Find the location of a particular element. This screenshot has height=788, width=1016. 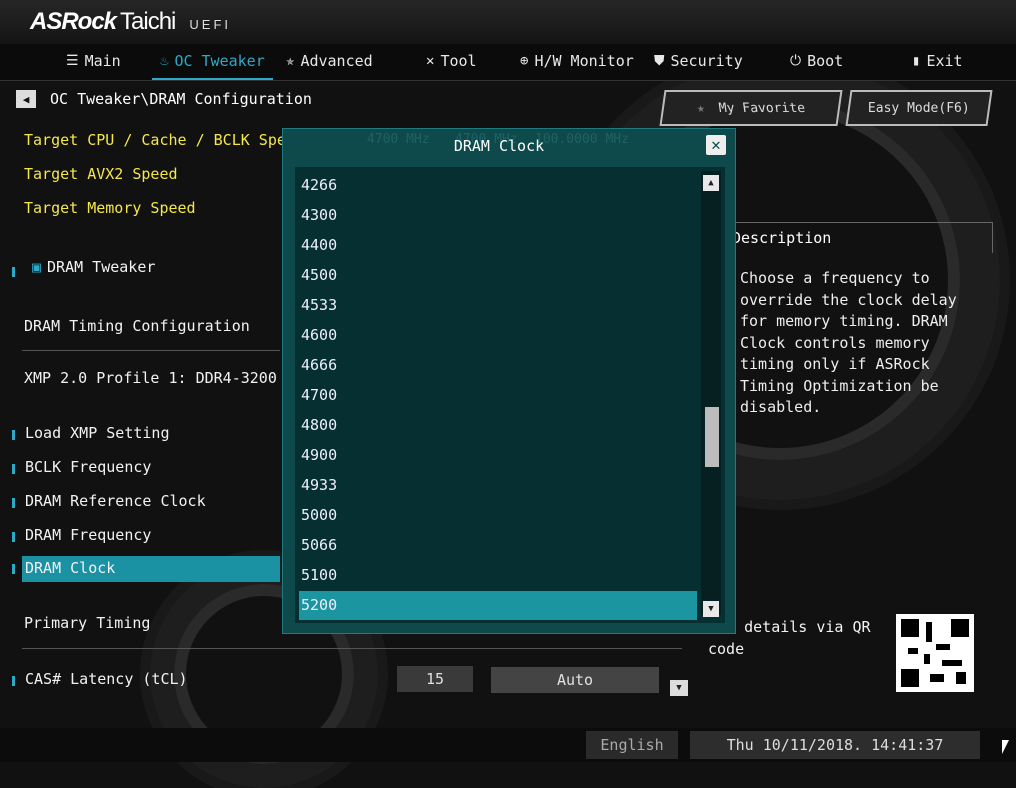

list-item: 4900 is located at coordinates (497, 455).